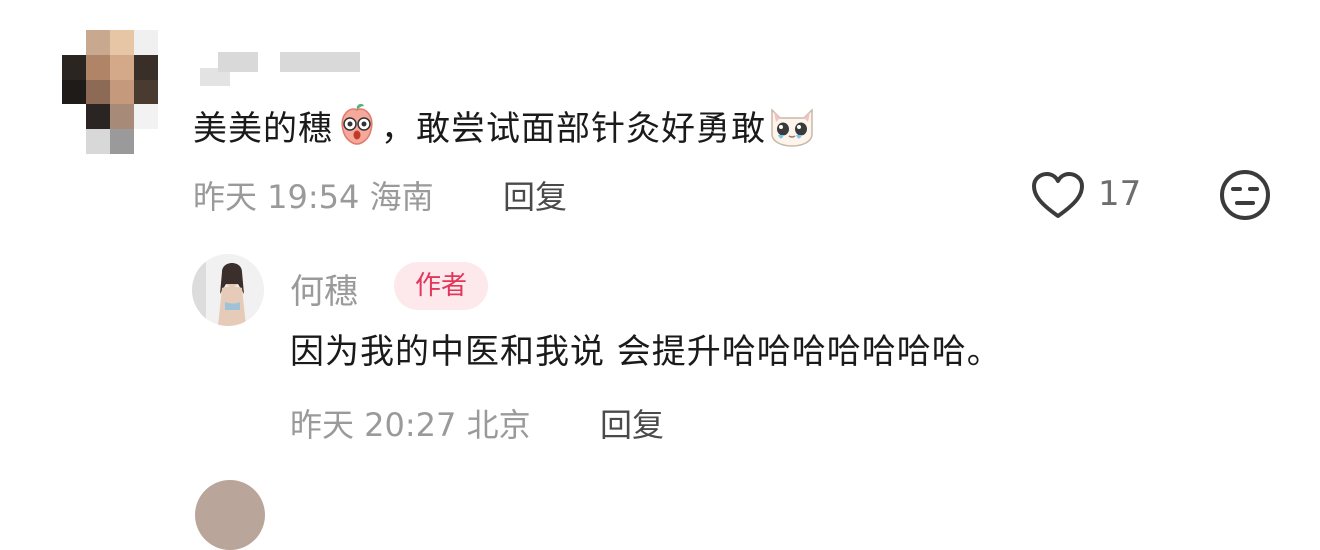 The width and height of the screenshot is (1320, 550). Describe the element at coordinates (110, 92) in the screenshot. I see `avatar` at that location.